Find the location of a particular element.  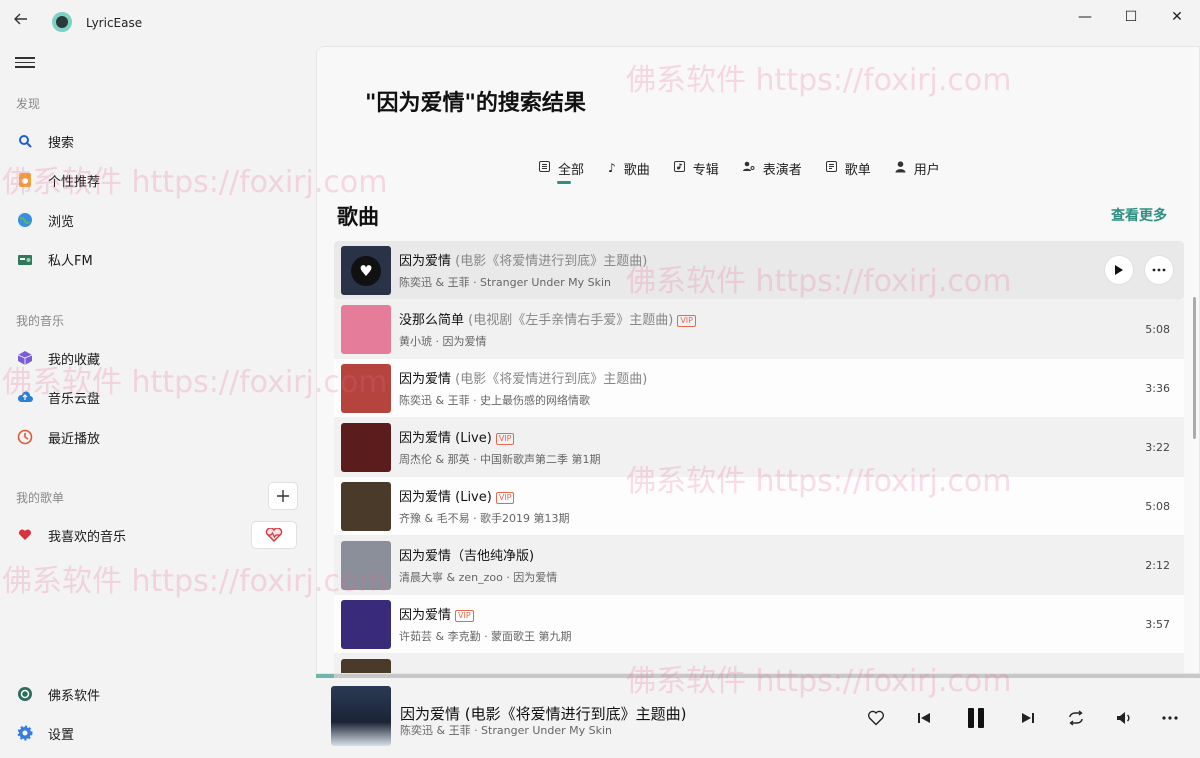

tab-playlists: 歌单 is located at coordinates (848, 168).